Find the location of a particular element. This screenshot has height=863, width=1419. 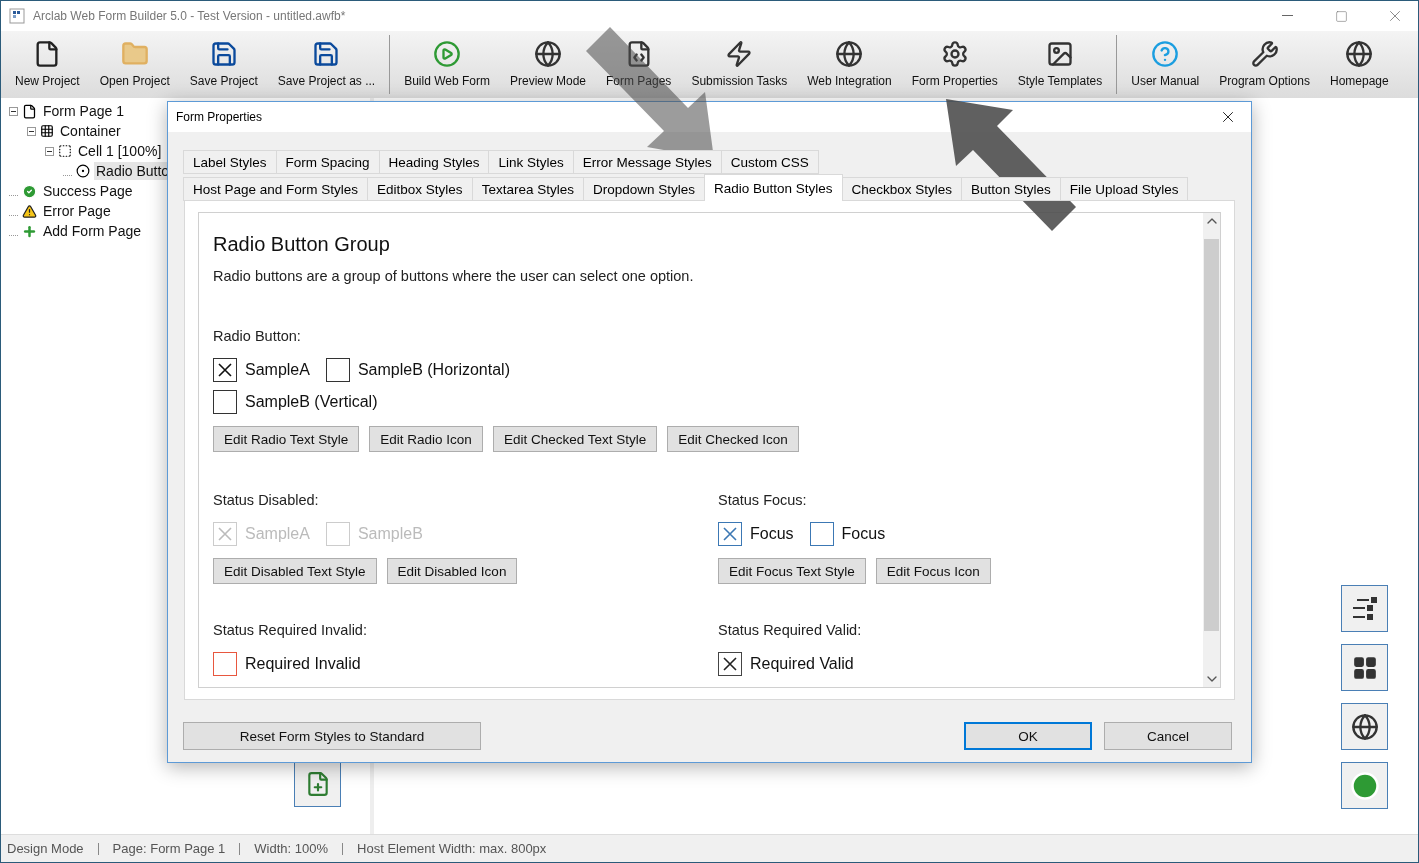

edit-style-button: Edit Checked Text Style is located at coordinates (575, 439).